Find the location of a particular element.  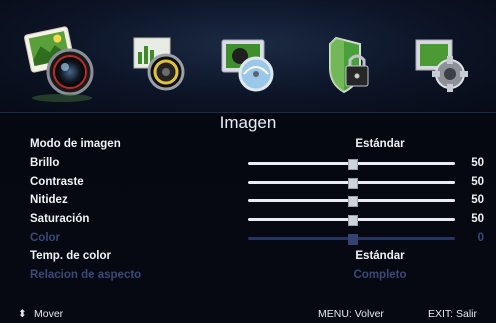

lock-shield-icon is located at coordinates (347, 65).